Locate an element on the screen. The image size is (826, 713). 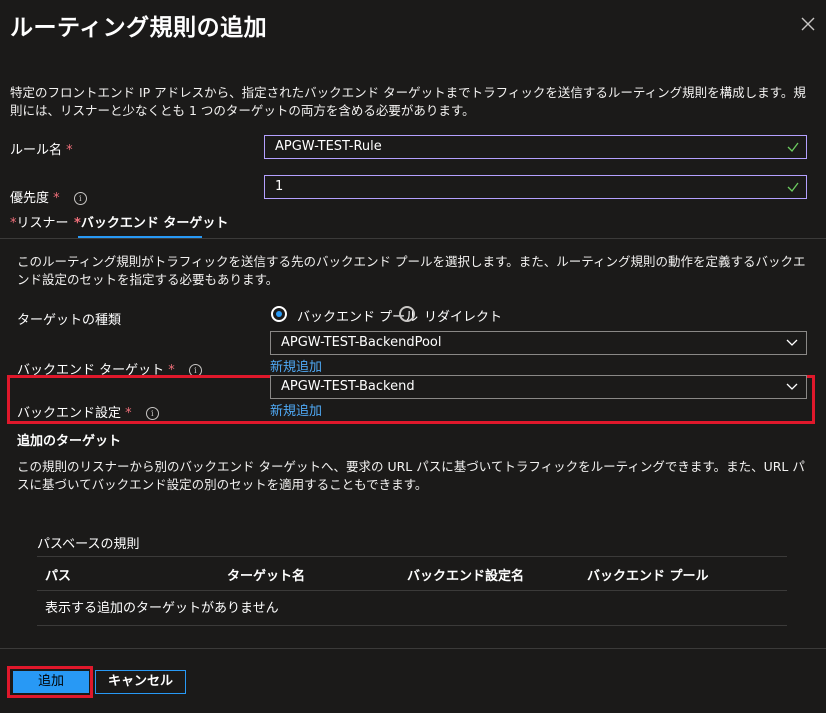
column-path: パス is located at coordinates (58, 576).